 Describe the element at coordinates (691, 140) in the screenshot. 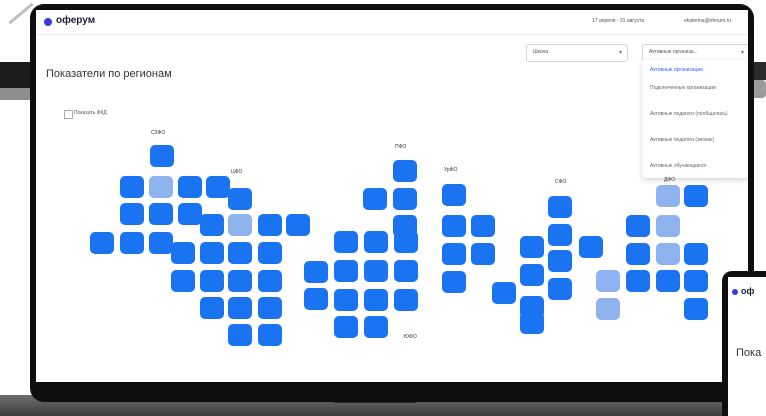

I see `dropdown-option: Активные педагоги (звонок)` at that location.